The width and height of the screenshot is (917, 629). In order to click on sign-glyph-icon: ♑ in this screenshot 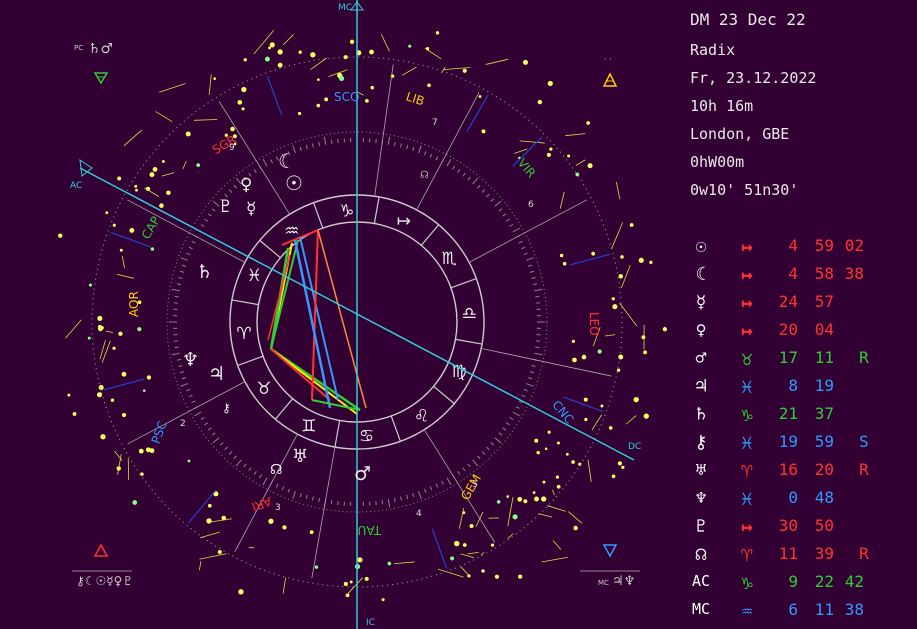, I will do `click(747, 583)`.